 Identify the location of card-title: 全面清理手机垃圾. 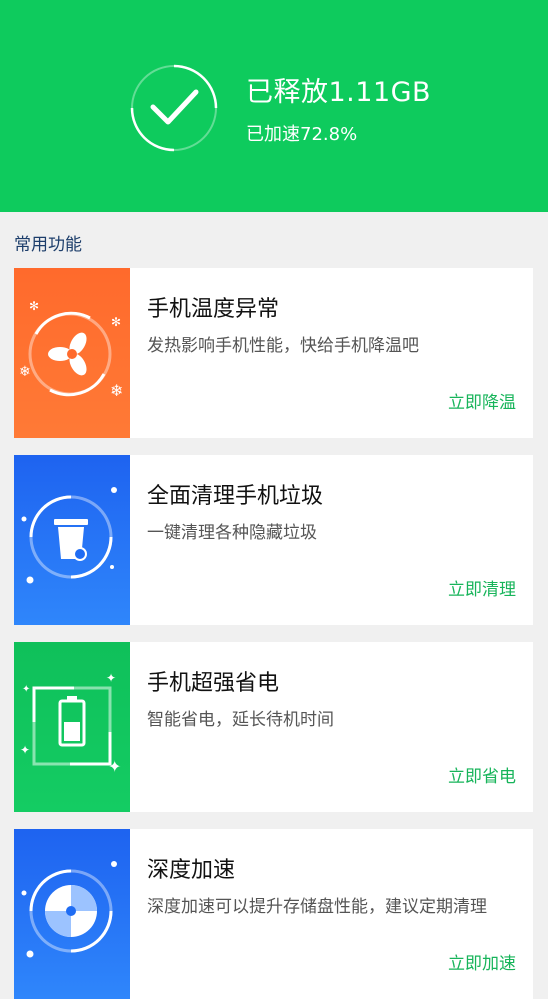
(235, 496).